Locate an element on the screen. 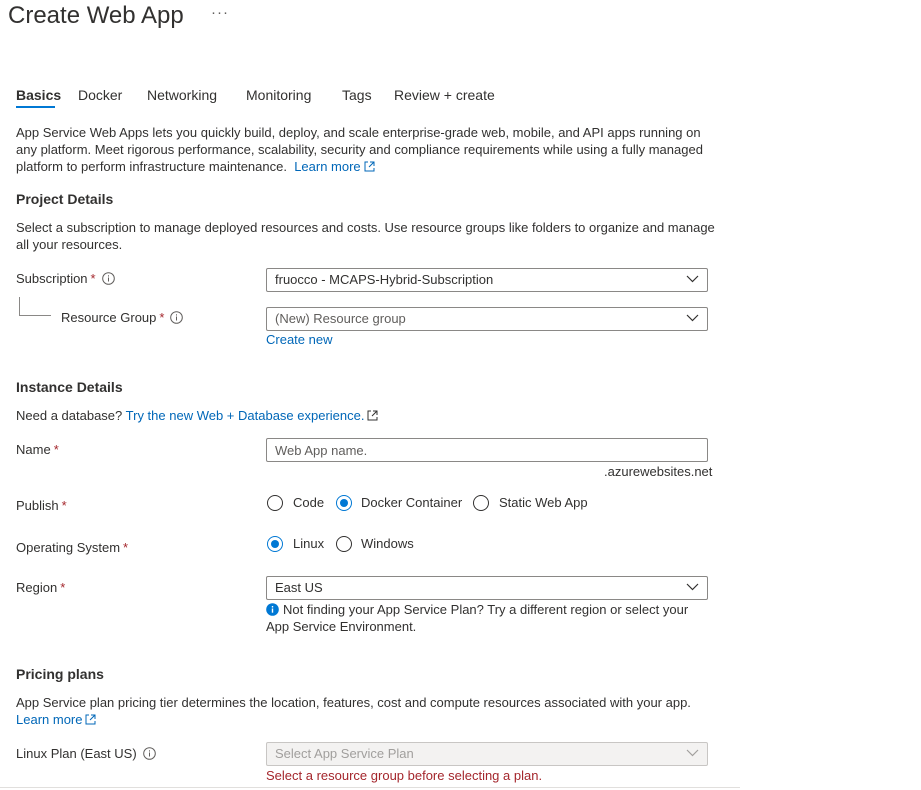  name-label: Name * is located at coordinates (37, 449).